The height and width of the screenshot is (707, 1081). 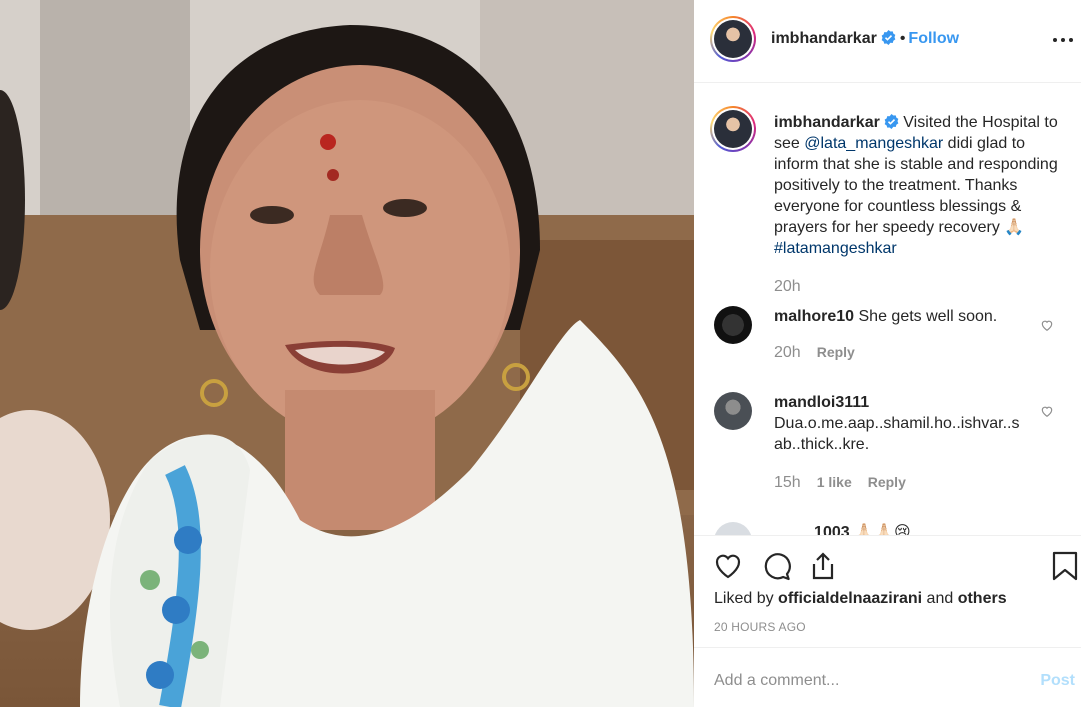 I want to click on comment-text: malhore10 She gets well soon., so click(x=899, y=316).